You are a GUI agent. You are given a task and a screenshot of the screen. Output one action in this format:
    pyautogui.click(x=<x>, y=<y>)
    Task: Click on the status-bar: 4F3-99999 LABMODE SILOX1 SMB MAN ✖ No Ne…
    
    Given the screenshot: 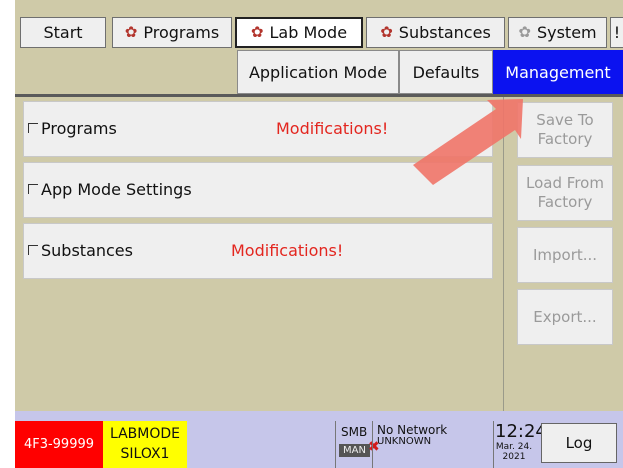 What is the action you would take?
    pyautogui.click(x=319, y=439)
    